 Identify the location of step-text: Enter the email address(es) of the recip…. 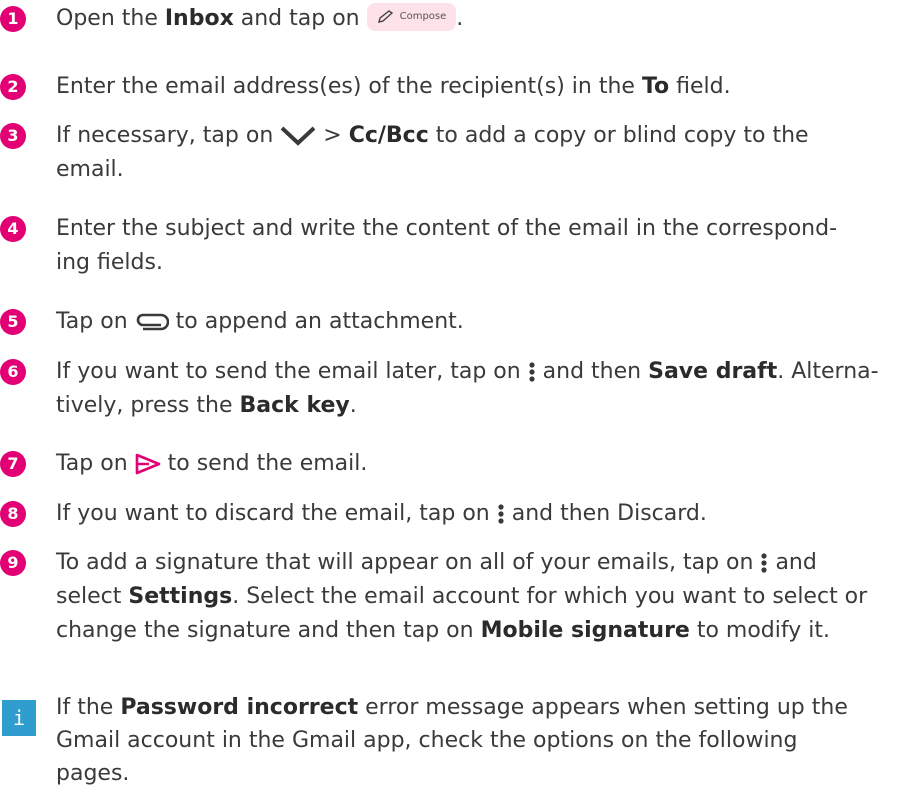
(393, 86).